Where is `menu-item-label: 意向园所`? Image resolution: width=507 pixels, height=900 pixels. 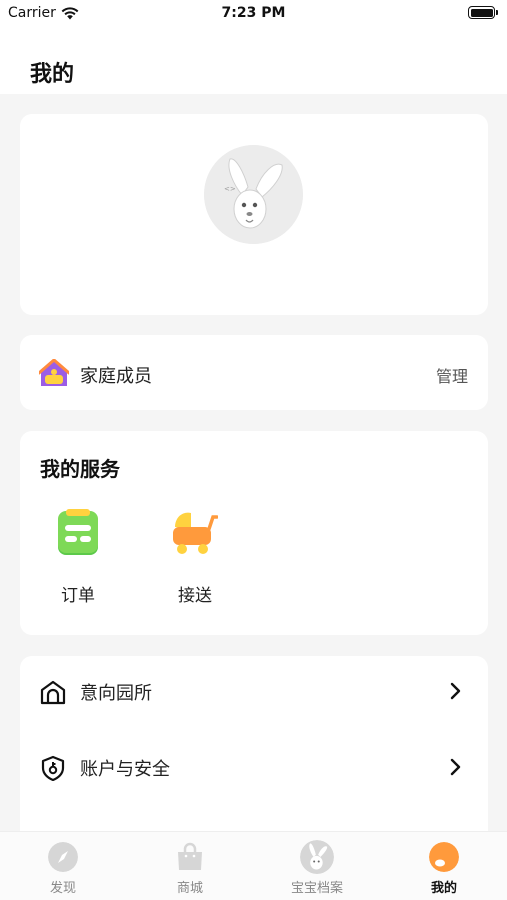 menu-item-label: 意向园所 is located at coordinates (116, 693).